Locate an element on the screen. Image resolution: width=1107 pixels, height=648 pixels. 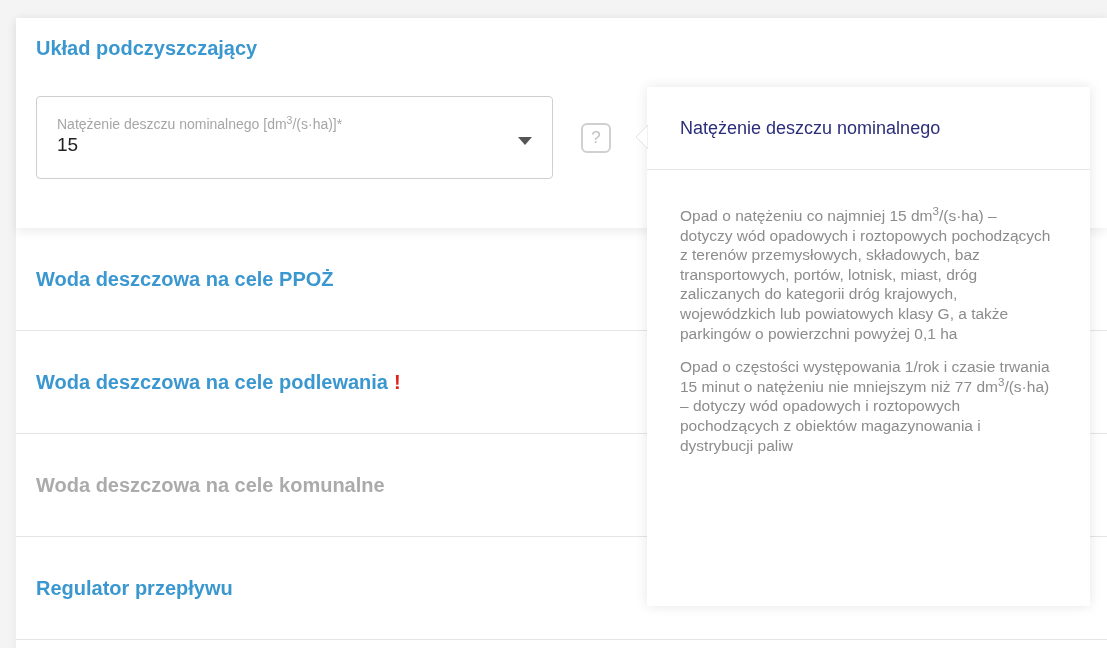
section-title: Układ podczyszczający is located at coordinates (147, 48).